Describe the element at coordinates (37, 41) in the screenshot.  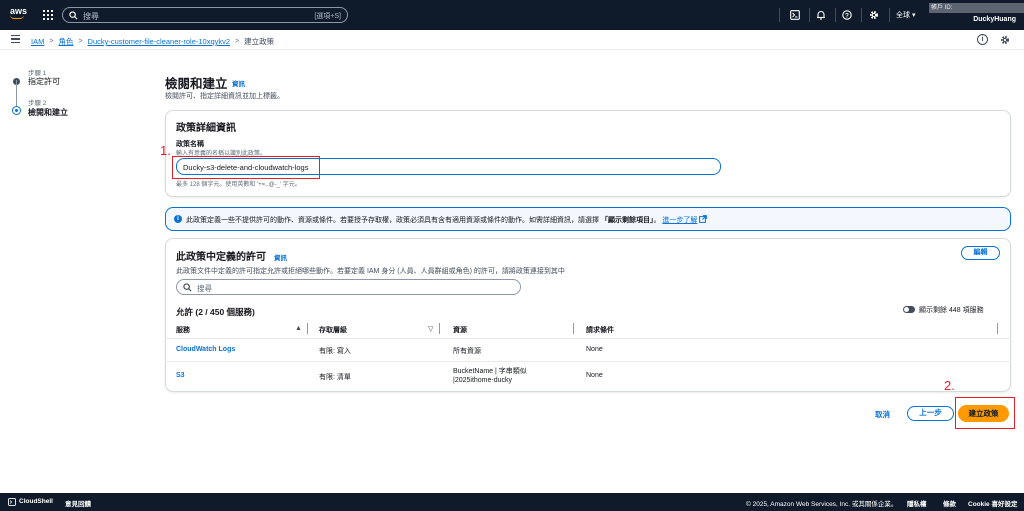
I see `breadcrumb-iam: IAM` at that location.